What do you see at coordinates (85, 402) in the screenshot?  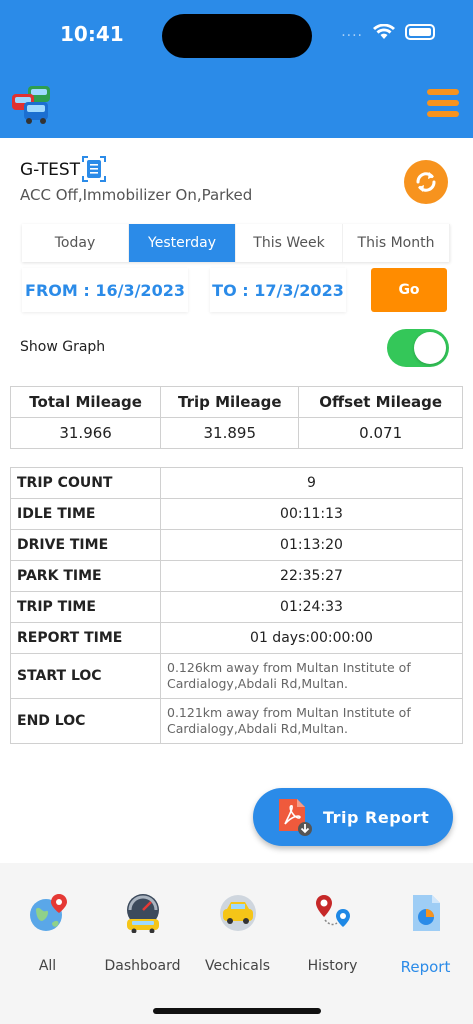 I see `total-mileage-header: Total Mileage` at bounding box center [85, 402].